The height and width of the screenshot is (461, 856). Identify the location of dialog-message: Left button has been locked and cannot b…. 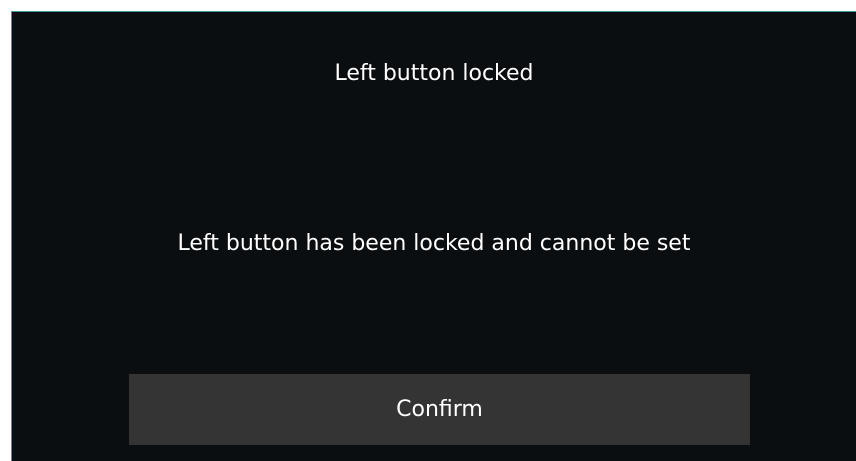
(434, 243).